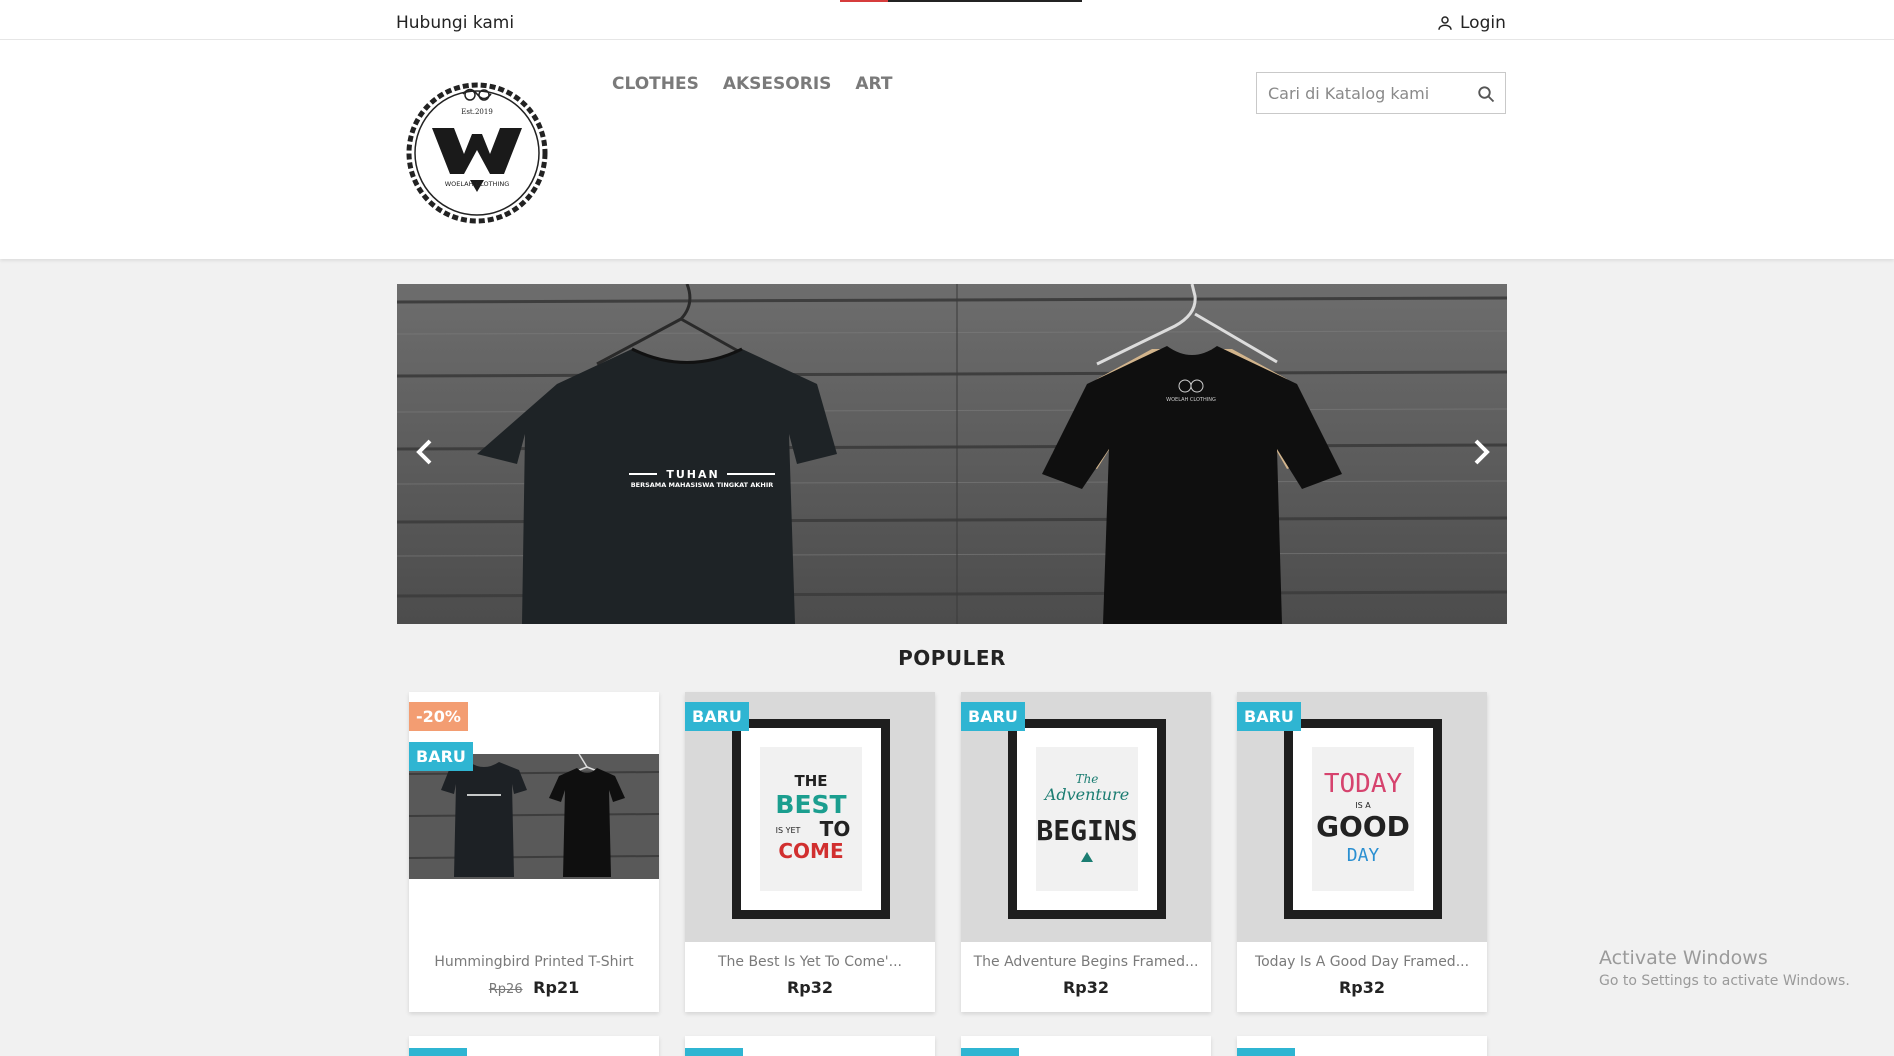 The image size is (1894, 1056). What do you see at coordinates (947, 20) in the screenshot?
I see `top-bar: Hubungi kami Login` at bounding box center [947, 20].